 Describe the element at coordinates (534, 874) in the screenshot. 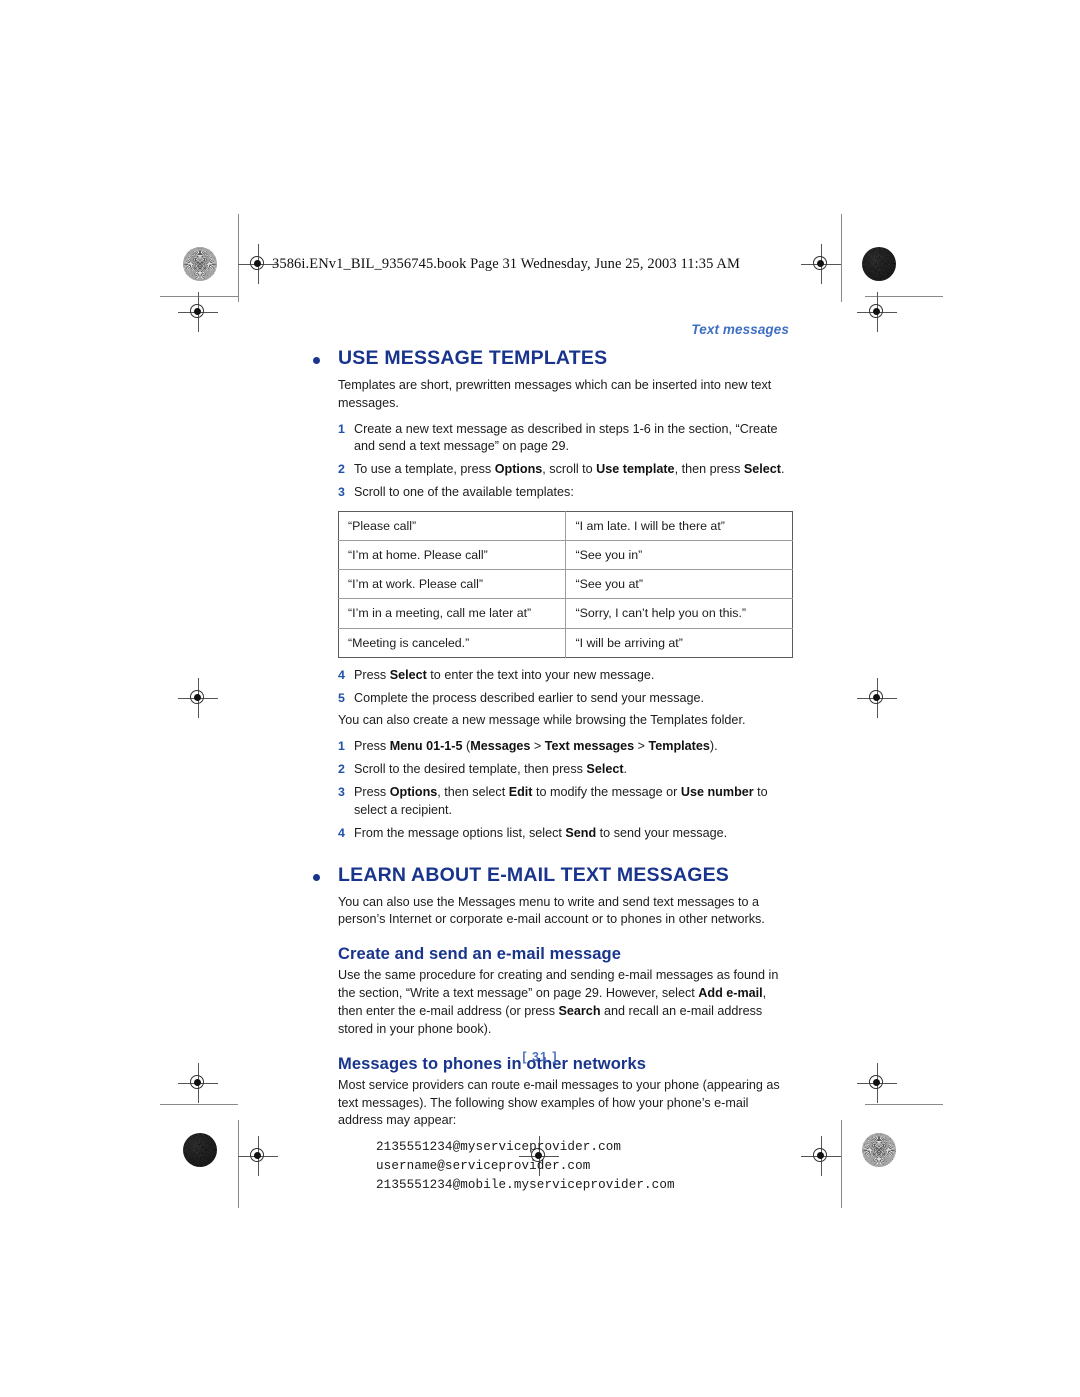

I see `section-title-text: LEARN ABOUT E-MAIL TEXT MESSAGES` at that location.